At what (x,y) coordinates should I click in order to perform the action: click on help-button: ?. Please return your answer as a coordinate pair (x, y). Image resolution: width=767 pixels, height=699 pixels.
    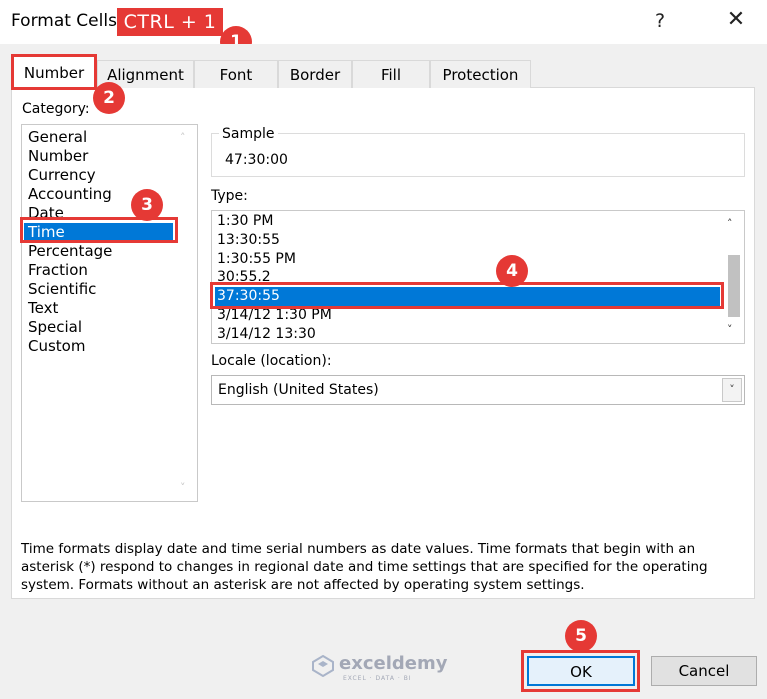
    Looking at the image, I should click on (660, 21).